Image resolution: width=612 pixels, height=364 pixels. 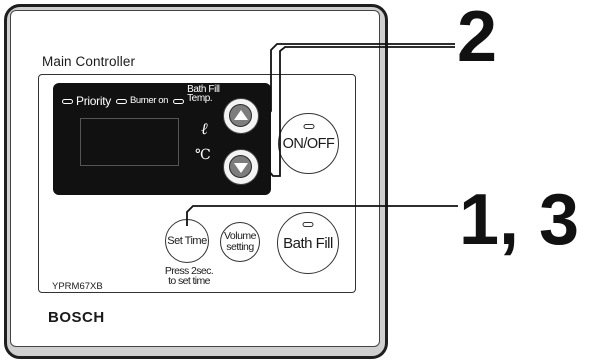 What do you see at coordinates (308, 126) in the screenshot?
I see `on-off-led-icon` at bounding box center [308, 126].